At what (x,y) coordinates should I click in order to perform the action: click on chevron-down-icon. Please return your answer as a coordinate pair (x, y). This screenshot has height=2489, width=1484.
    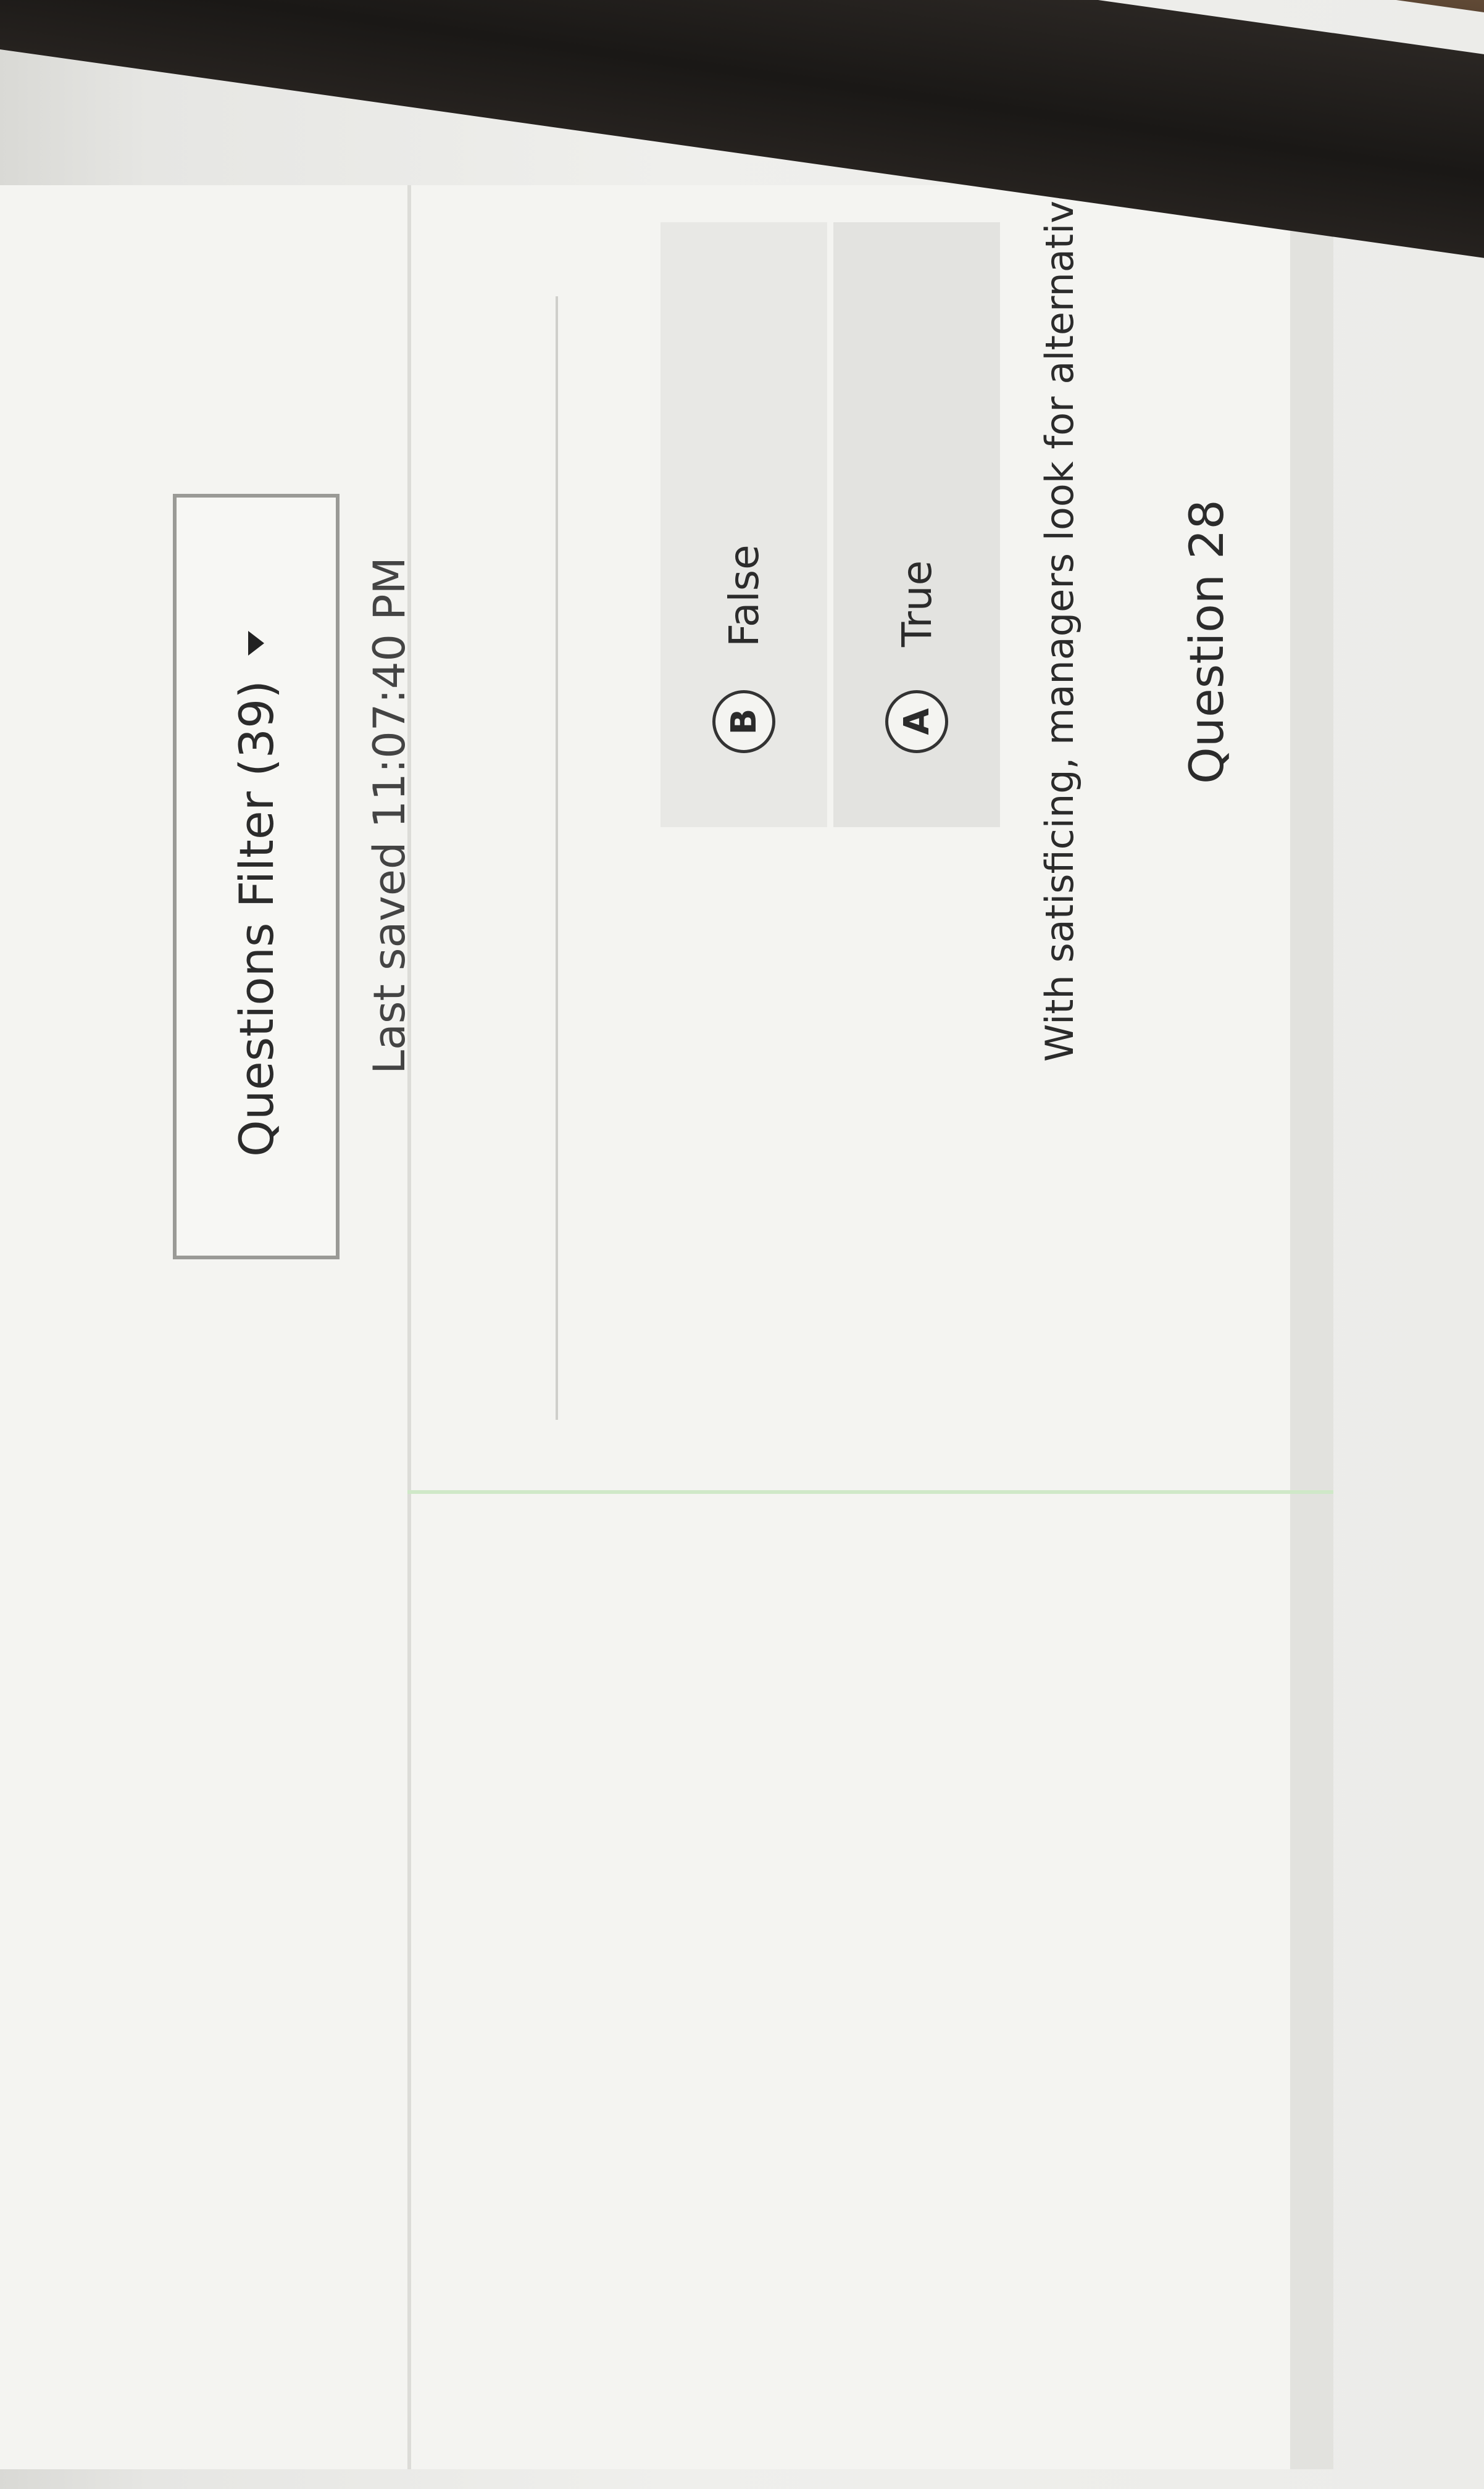
    Looking at the image, I should click on (256, 643).